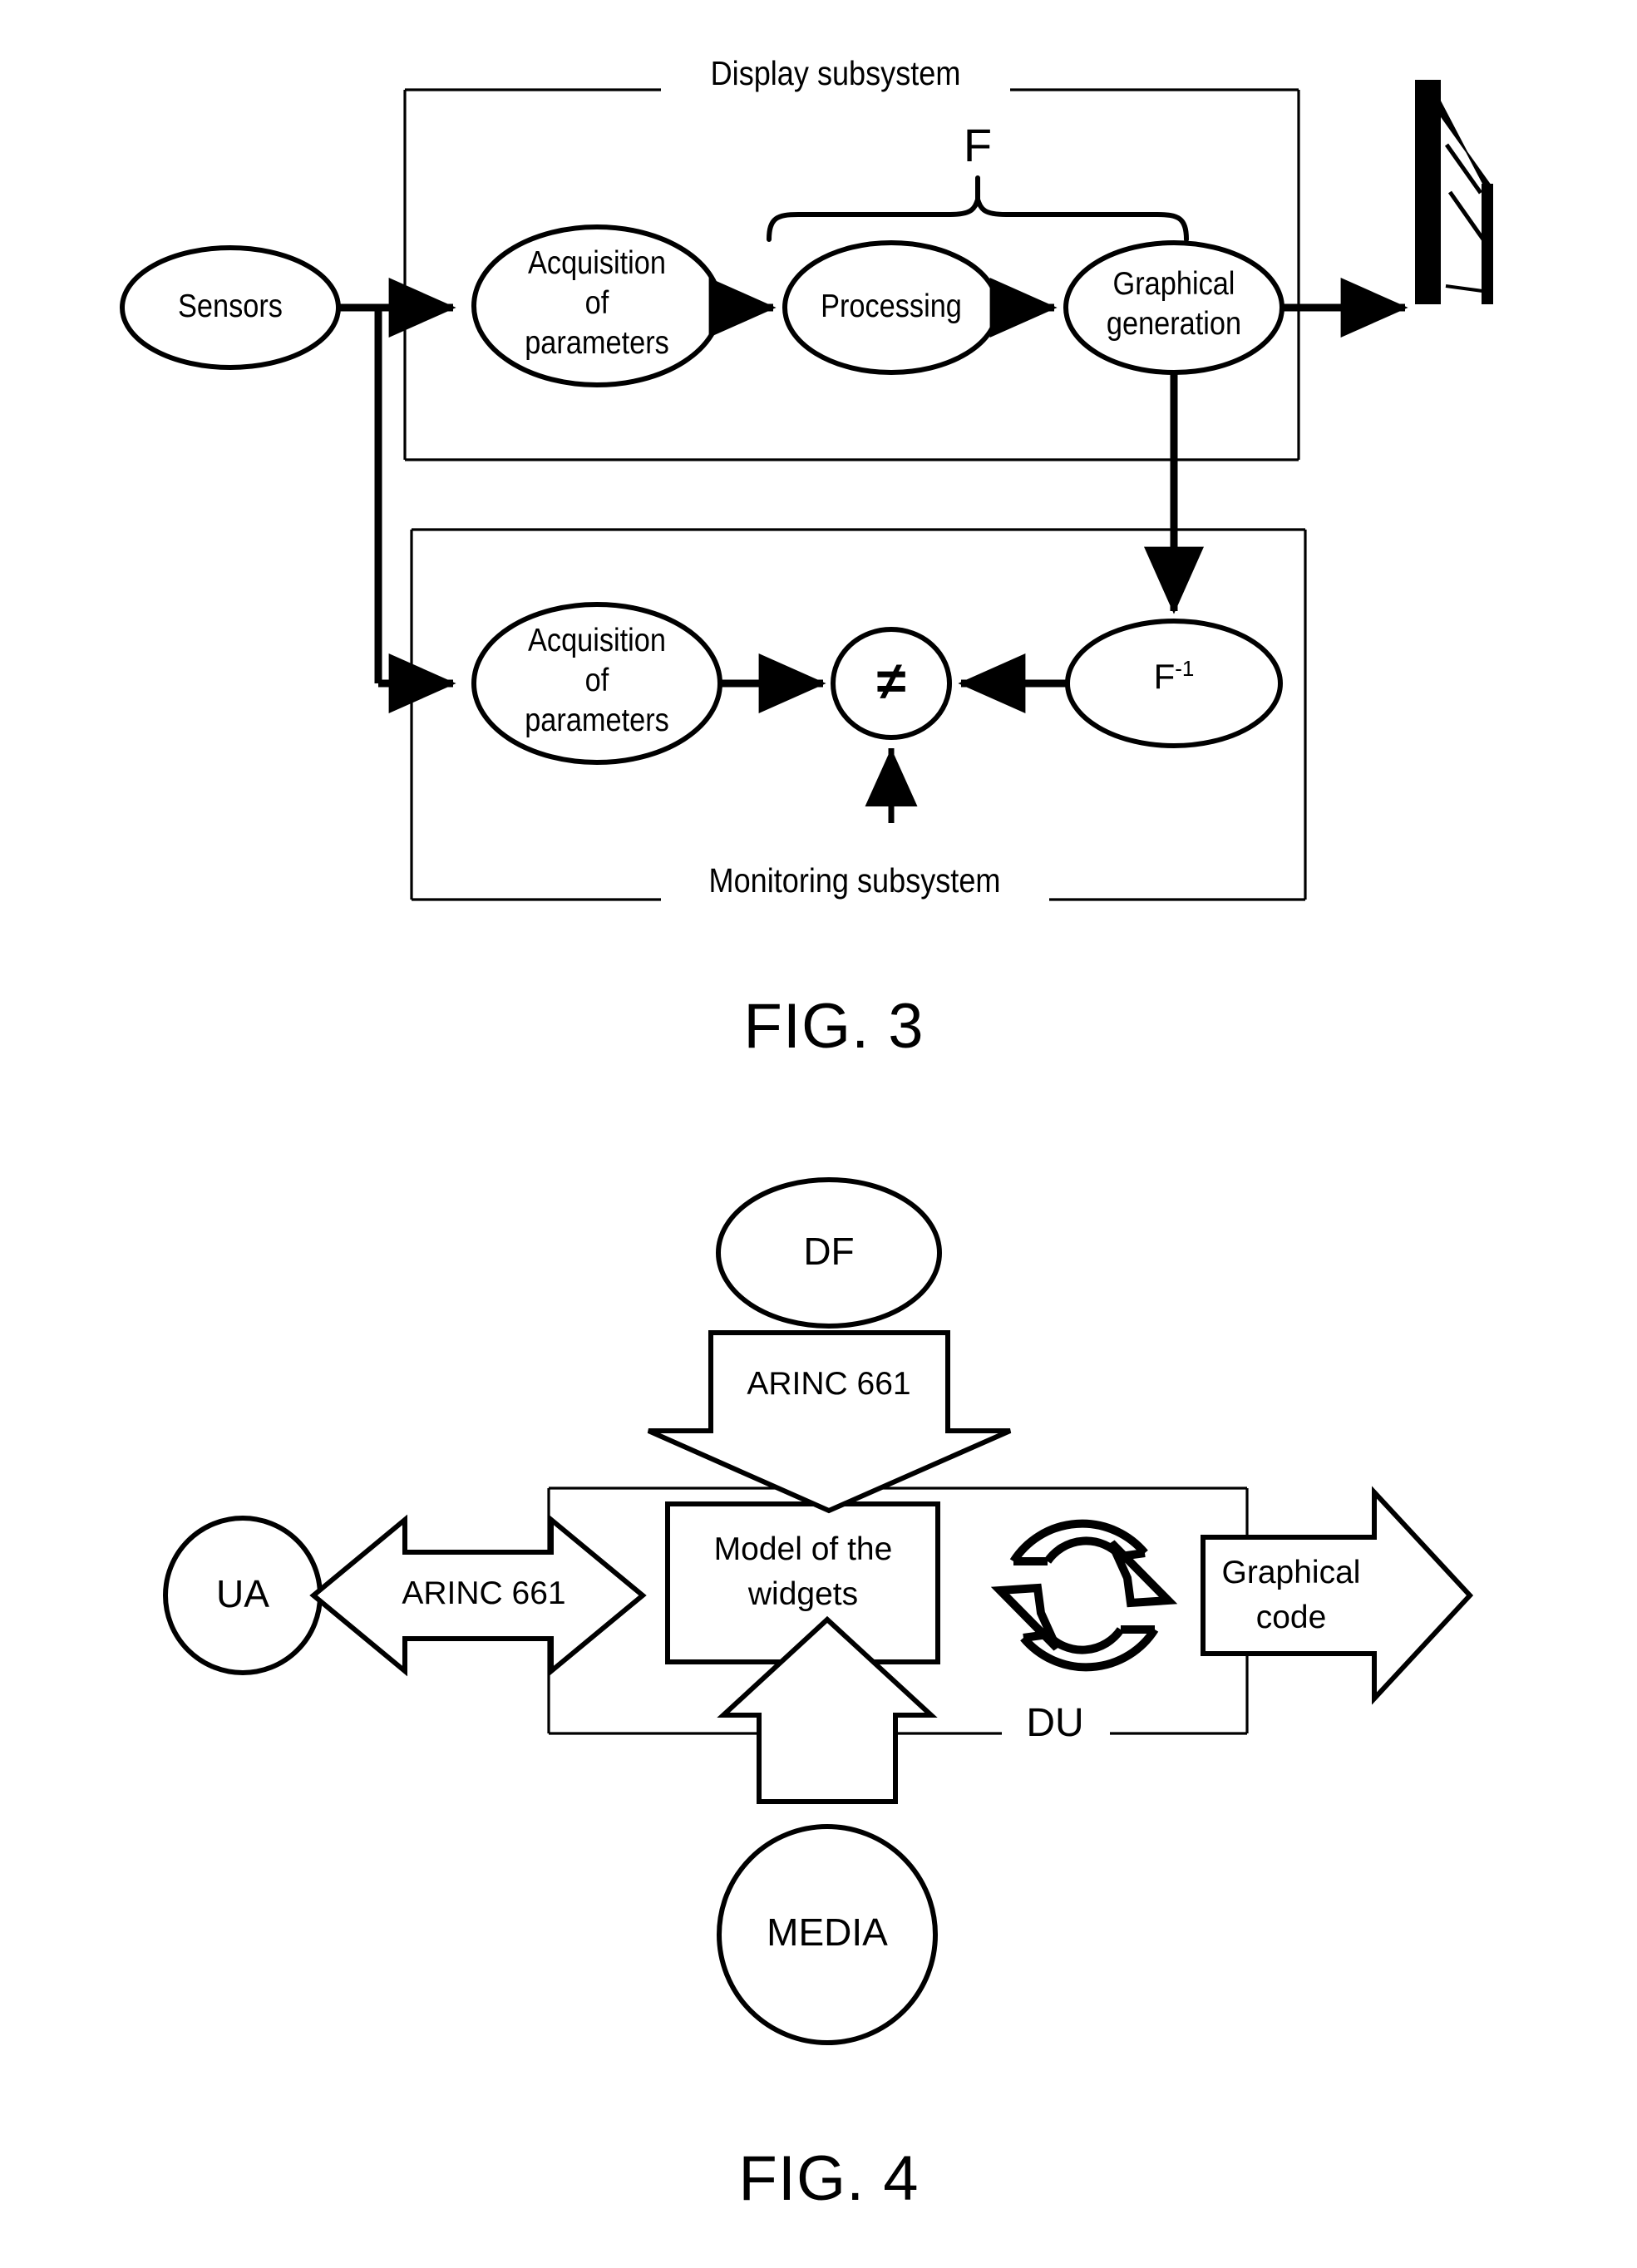 This screenshot has width=1637, height=2268. I want to click on arrow-arinc-661-top-label: ARINC 661, so click(829, 1384).